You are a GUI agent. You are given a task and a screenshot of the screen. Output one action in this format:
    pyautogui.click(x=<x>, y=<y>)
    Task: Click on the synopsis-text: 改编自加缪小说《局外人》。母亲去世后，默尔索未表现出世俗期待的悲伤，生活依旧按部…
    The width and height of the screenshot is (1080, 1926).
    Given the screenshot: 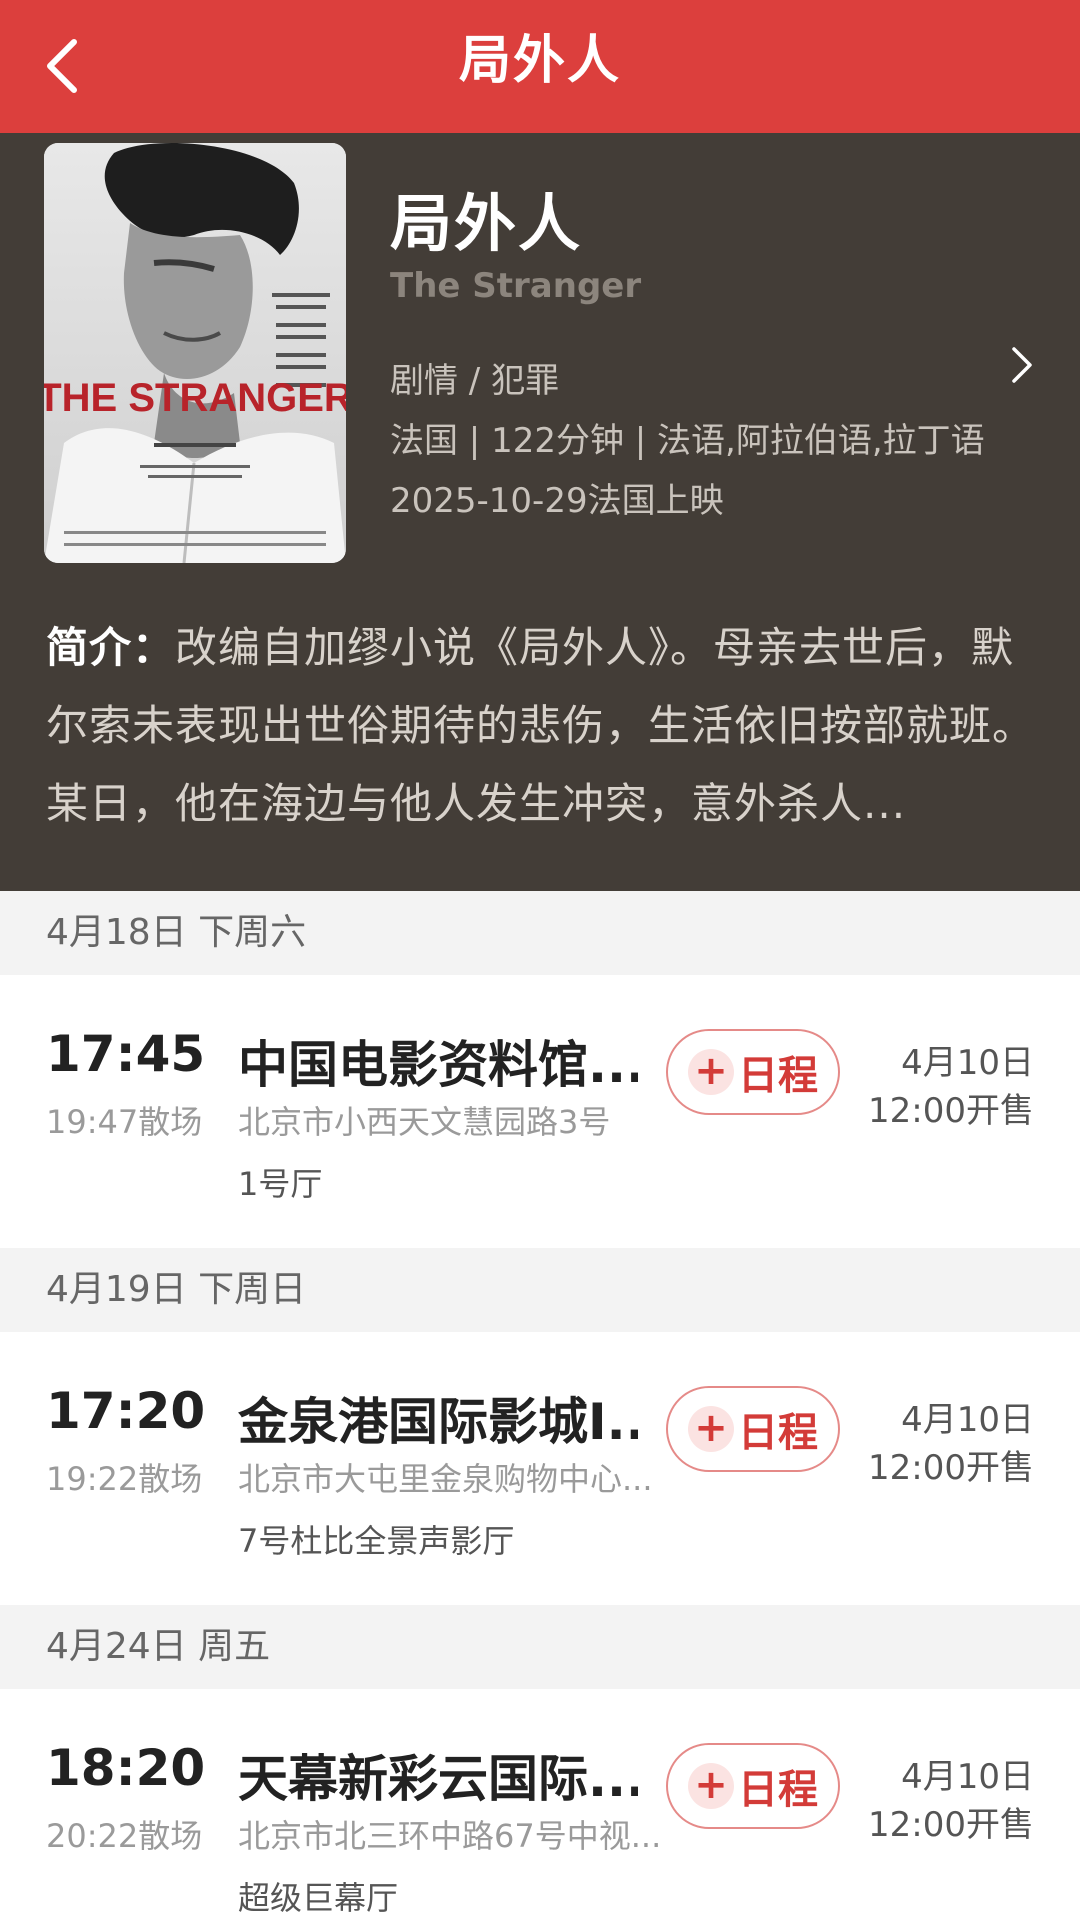 What is the action you would take?
    pyautogui.click(x=541, y=725)
    